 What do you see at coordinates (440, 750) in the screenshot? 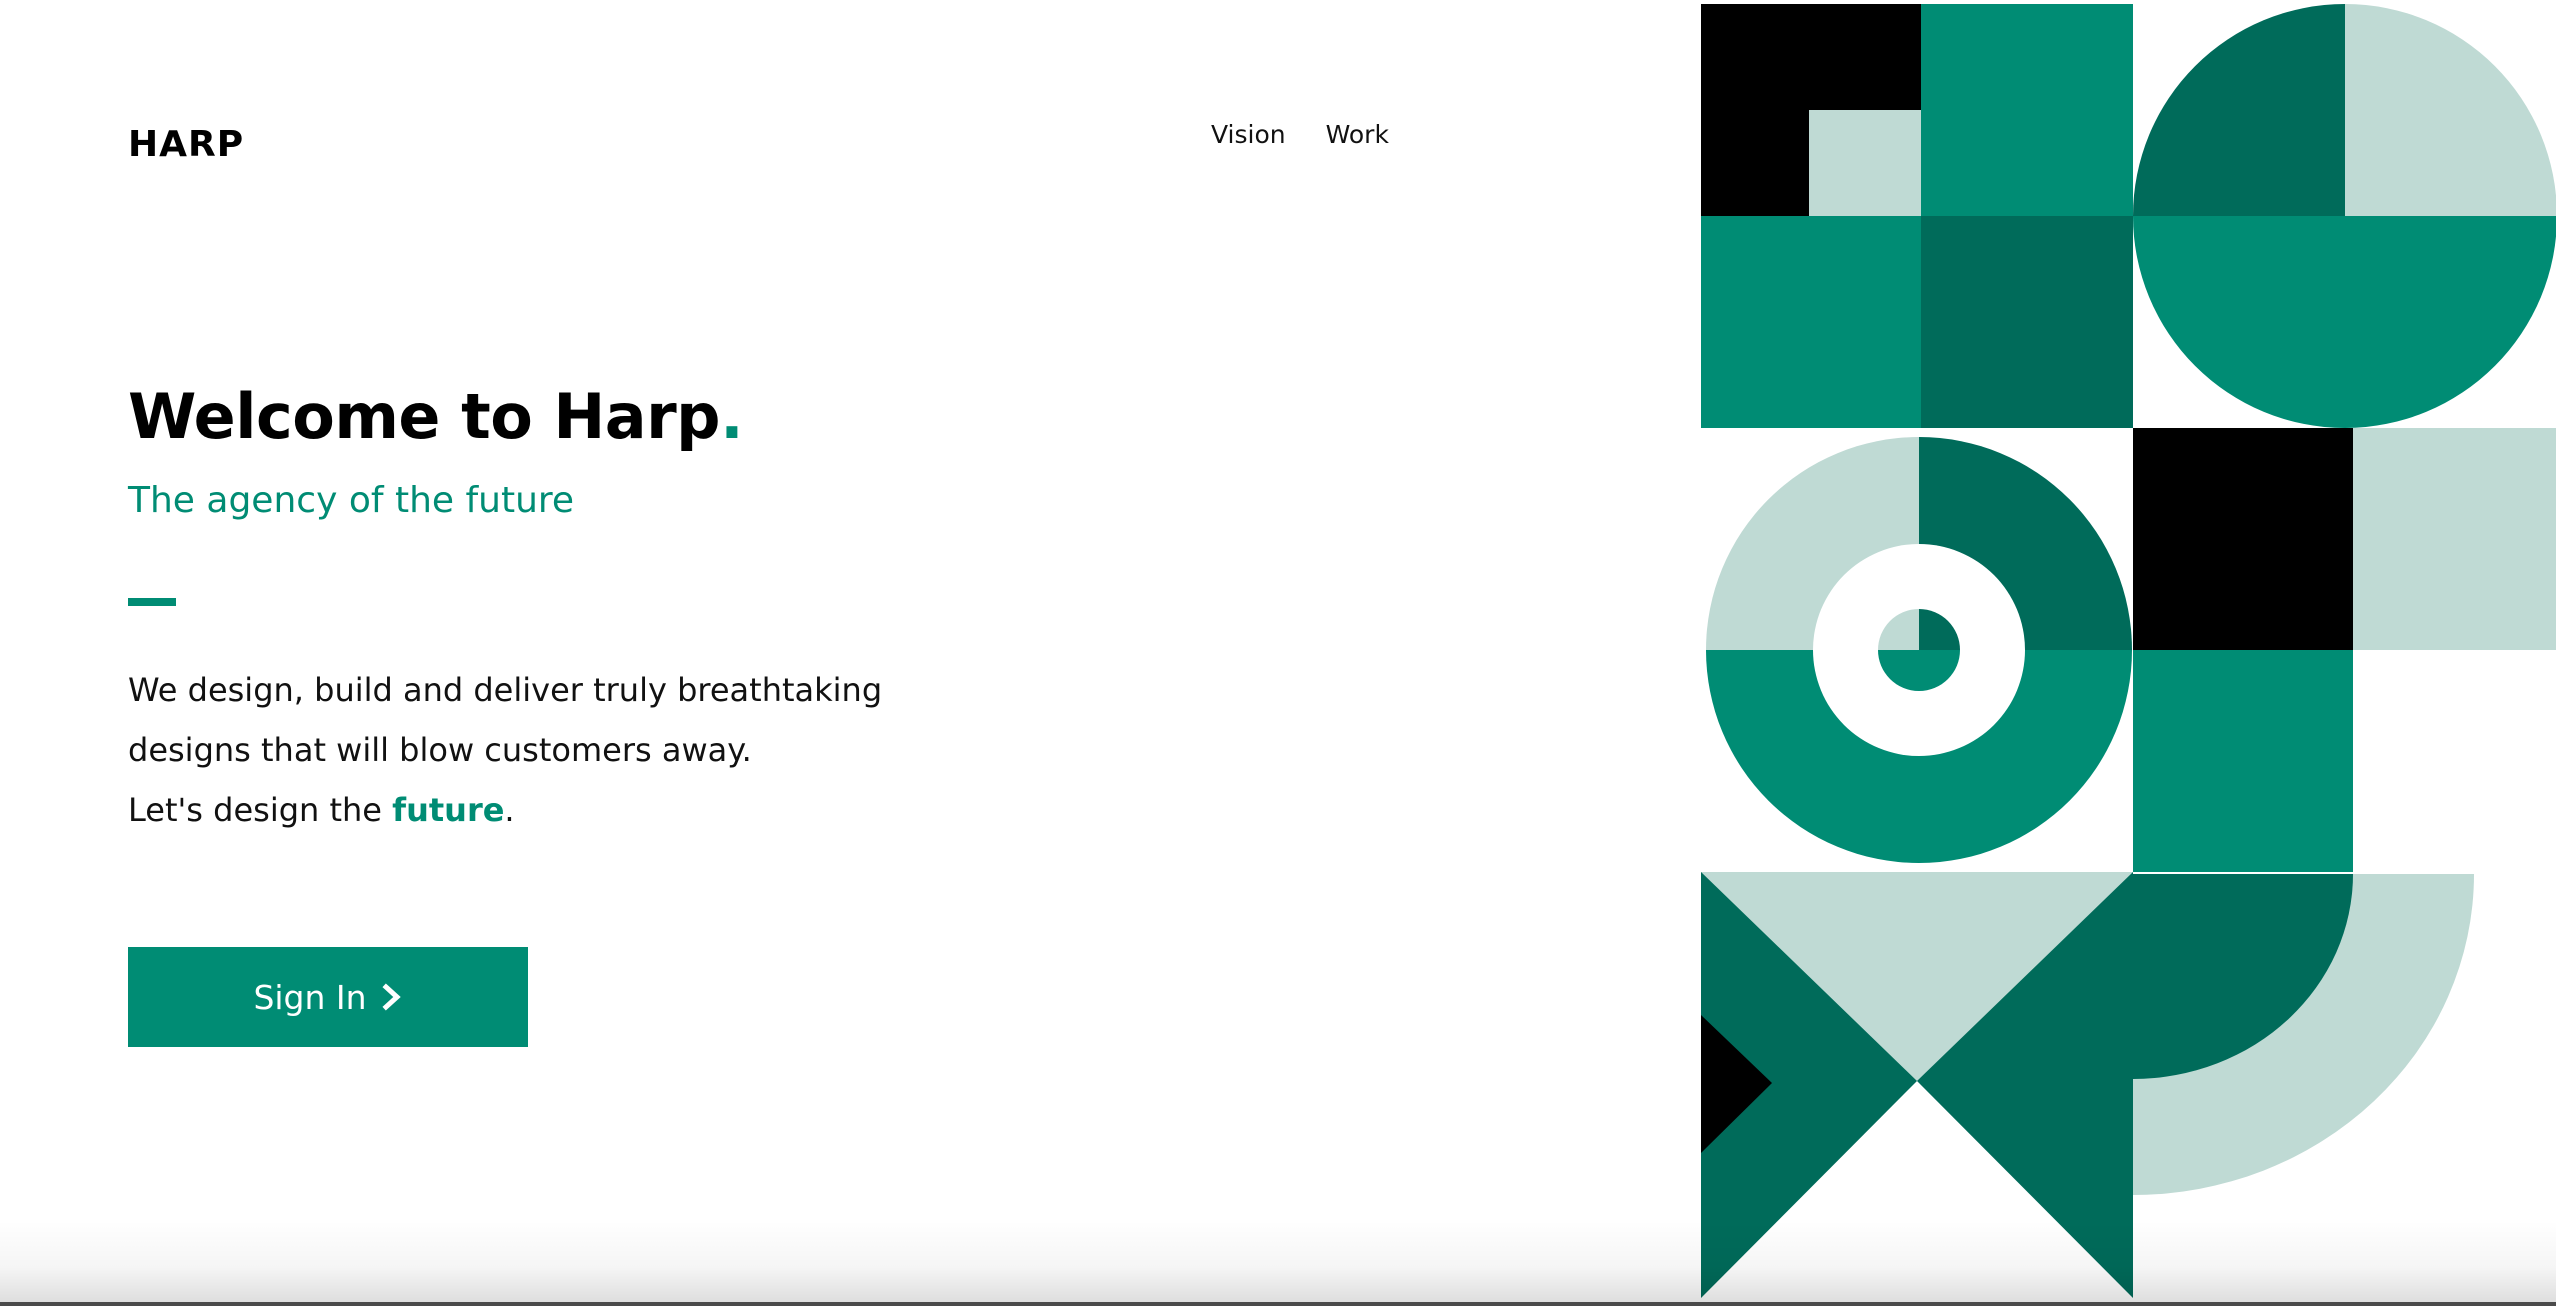
I see `description-line-2: designs that will blow customers away.` at bounding box center [440, 750].